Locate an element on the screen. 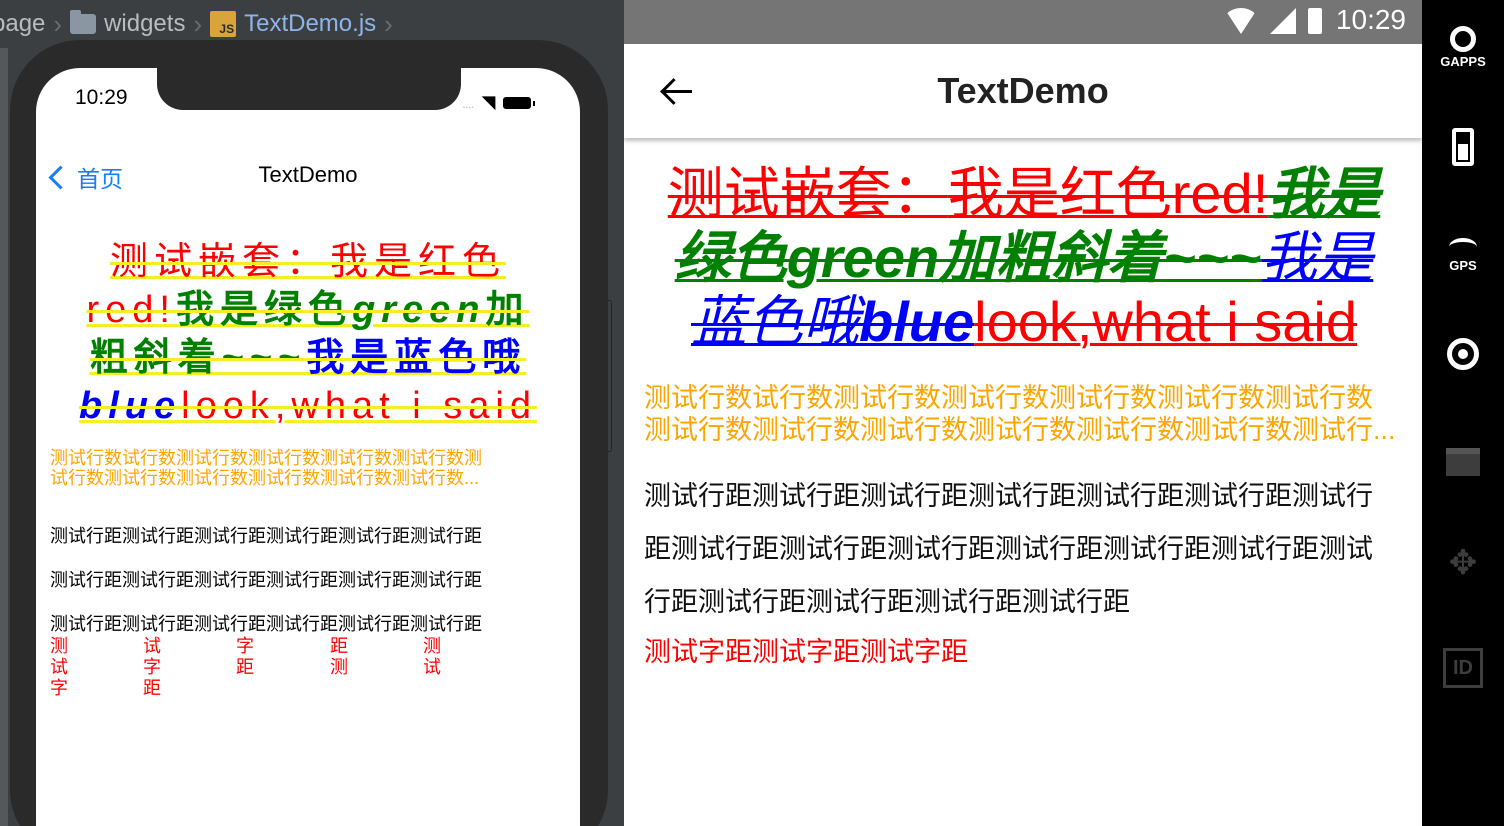  nested-text-green: 我是绿色 is located at coordinates (263, 310).